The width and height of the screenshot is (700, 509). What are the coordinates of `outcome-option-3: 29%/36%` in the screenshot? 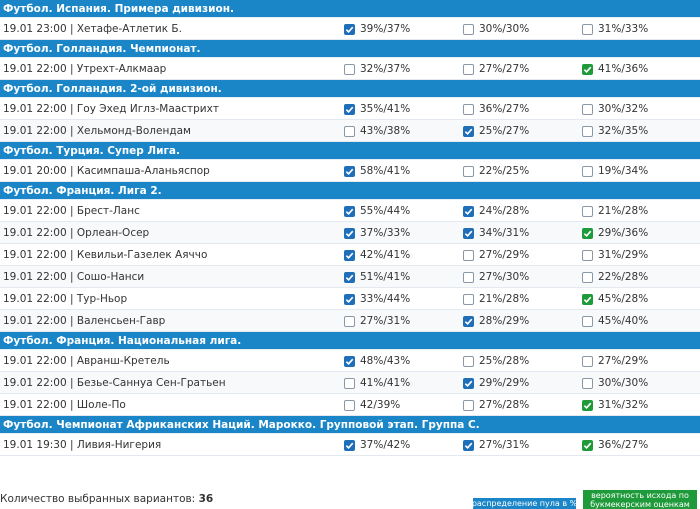 It's located at (615, 233).